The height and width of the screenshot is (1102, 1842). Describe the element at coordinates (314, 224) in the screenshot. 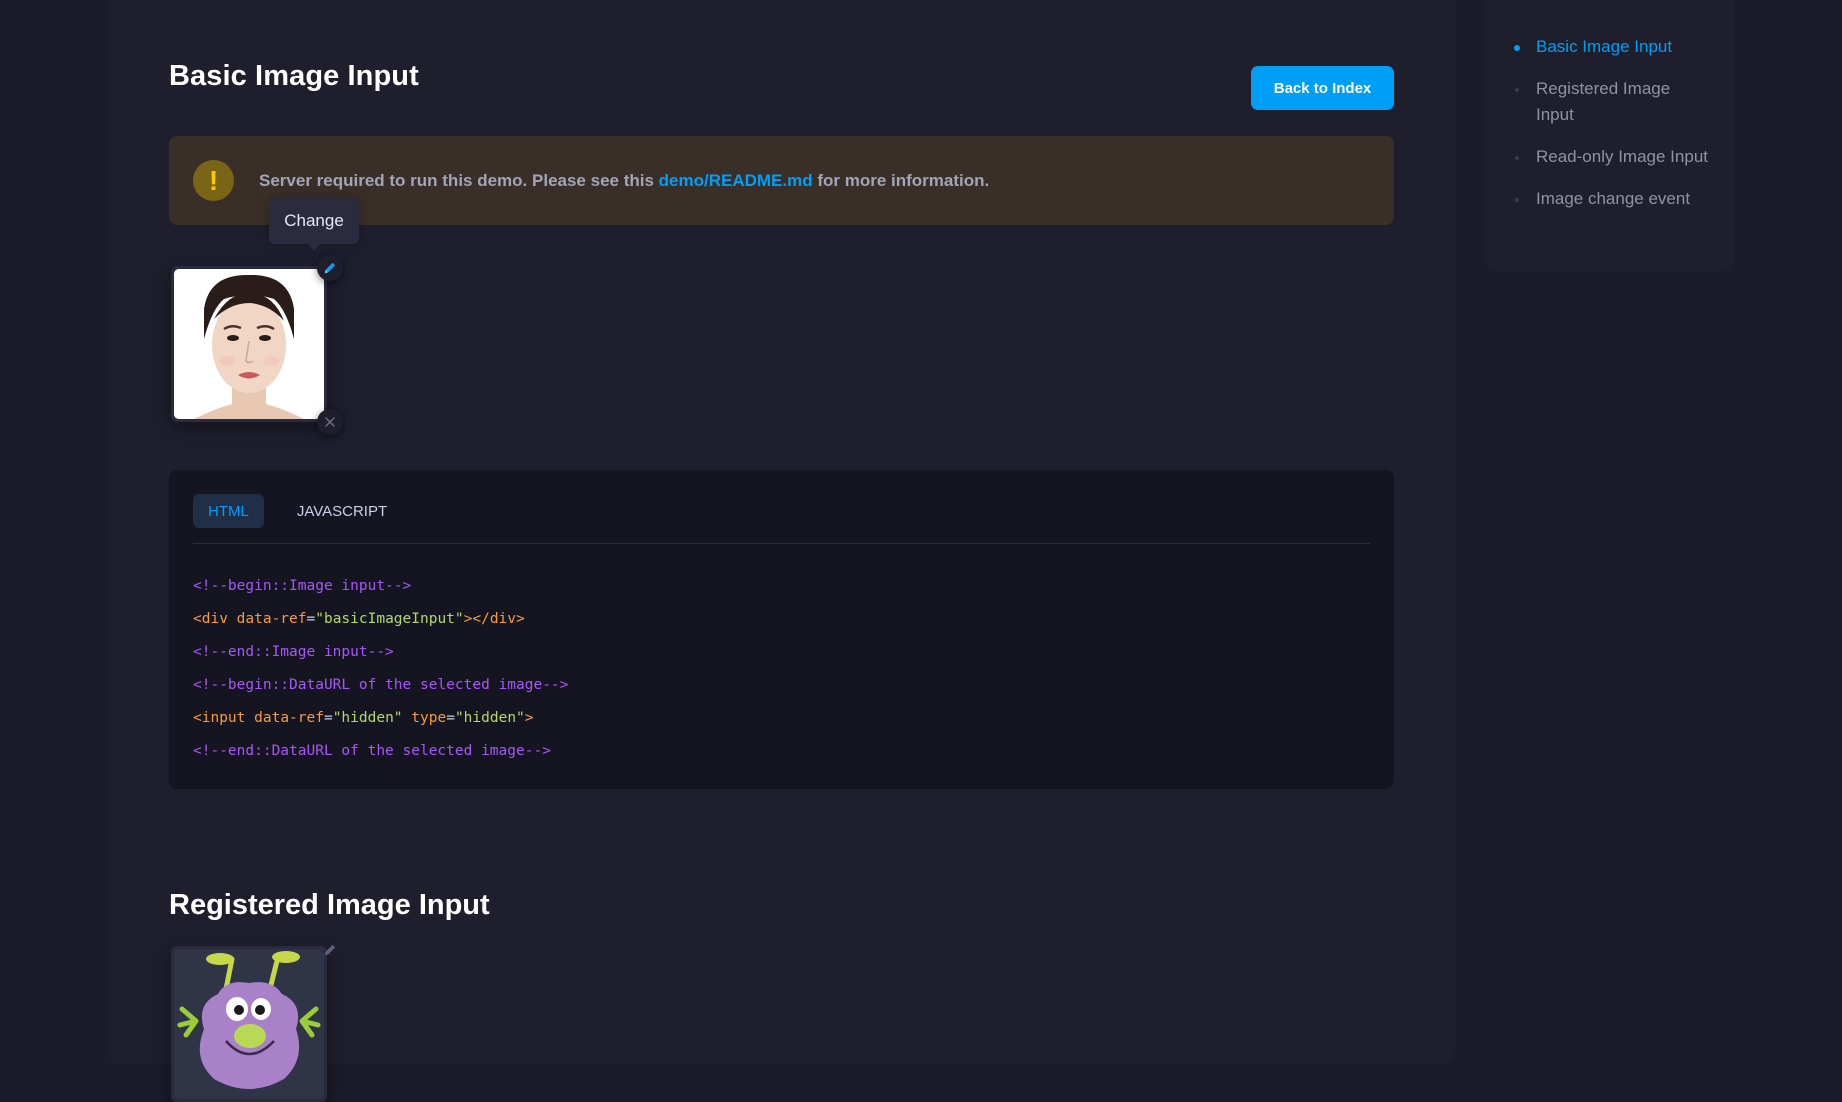

I see `change-tooltip: Change` at that location.